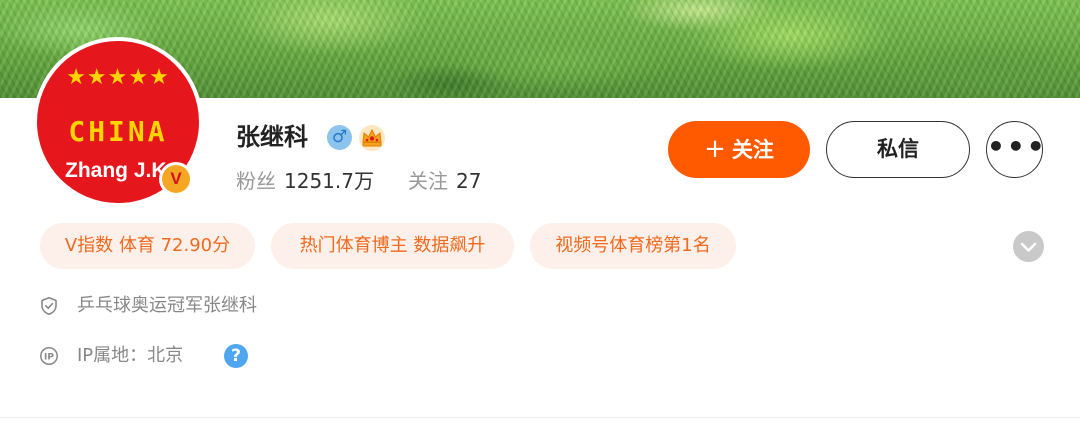 This screenshot has height=429, width=1080. I want to click on crown-icon, so click(372, 138).